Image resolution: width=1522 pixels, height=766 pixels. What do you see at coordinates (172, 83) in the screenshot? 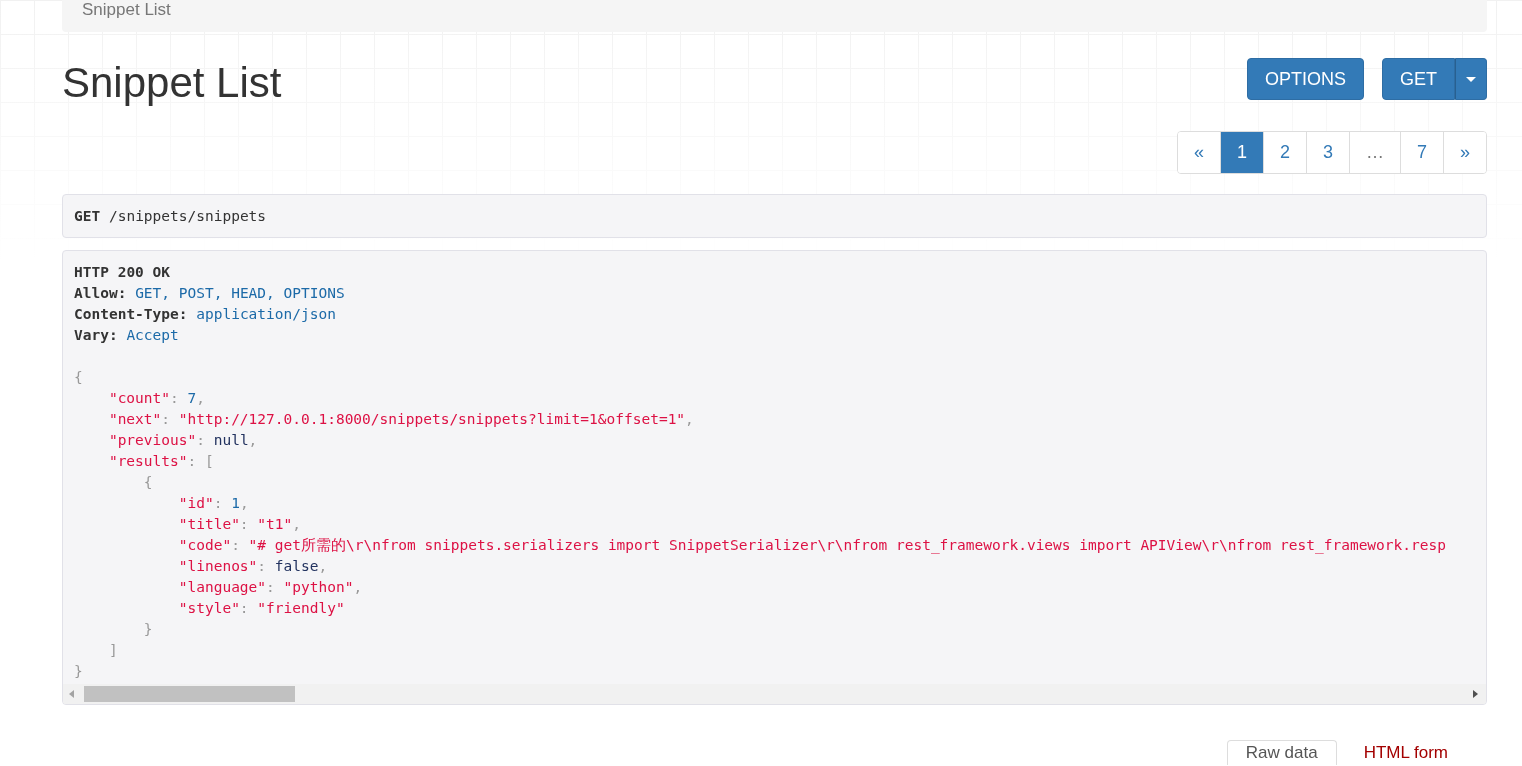
I see `page-title: Snippet List` at bounding box center [172, 83].